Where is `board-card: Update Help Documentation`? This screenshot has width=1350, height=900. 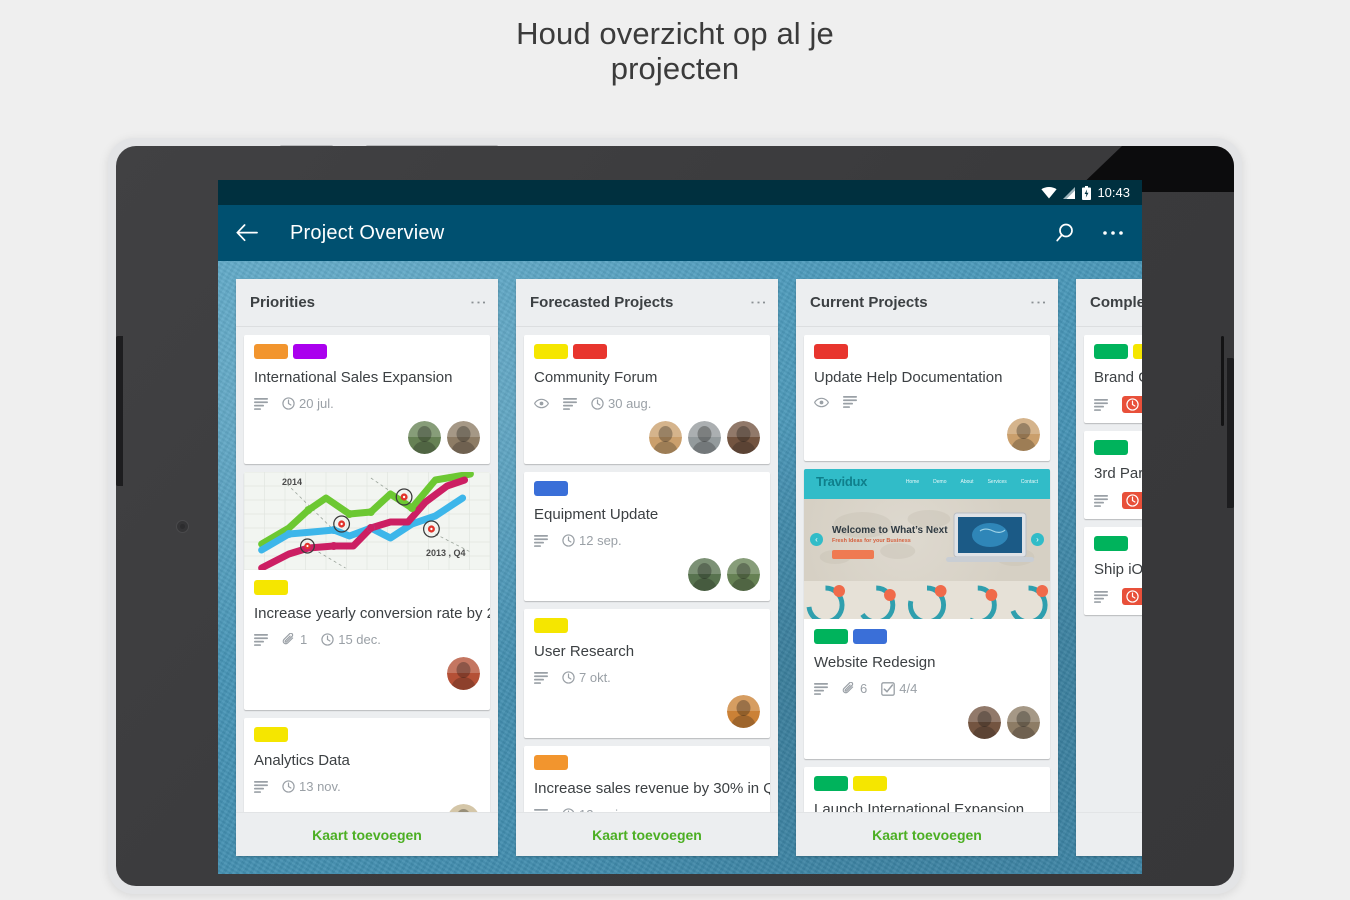
board-card: Update Help Documentation is located at coordinates (927, 398).